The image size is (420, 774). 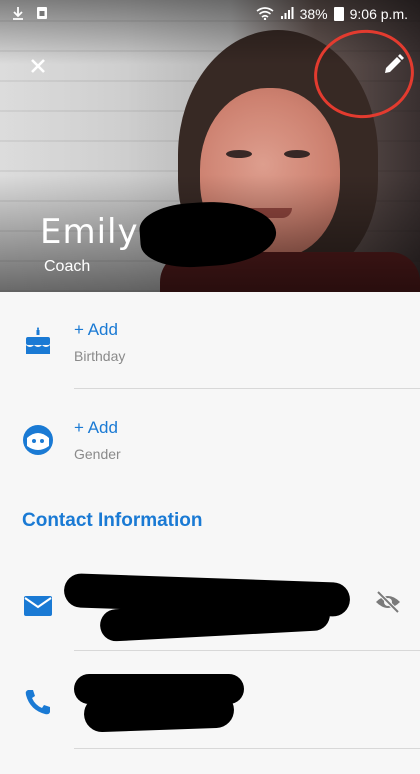 I want to click on birthday-row: + Add Birthday, so click(x=210, y=351).